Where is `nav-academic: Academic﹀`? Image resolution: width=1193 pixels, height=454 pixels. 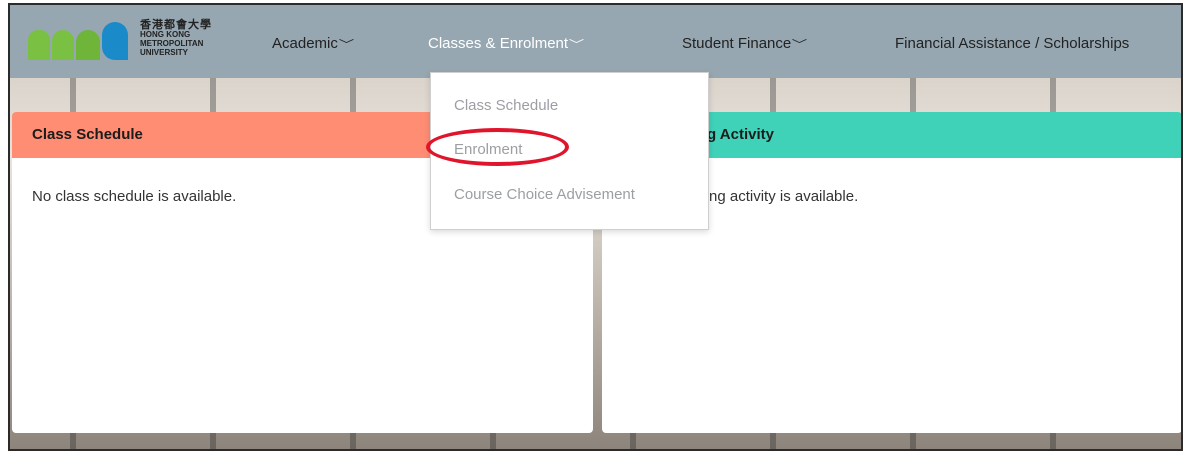 nav-academic: Academic﹀ is located at coordinates (313, 43).